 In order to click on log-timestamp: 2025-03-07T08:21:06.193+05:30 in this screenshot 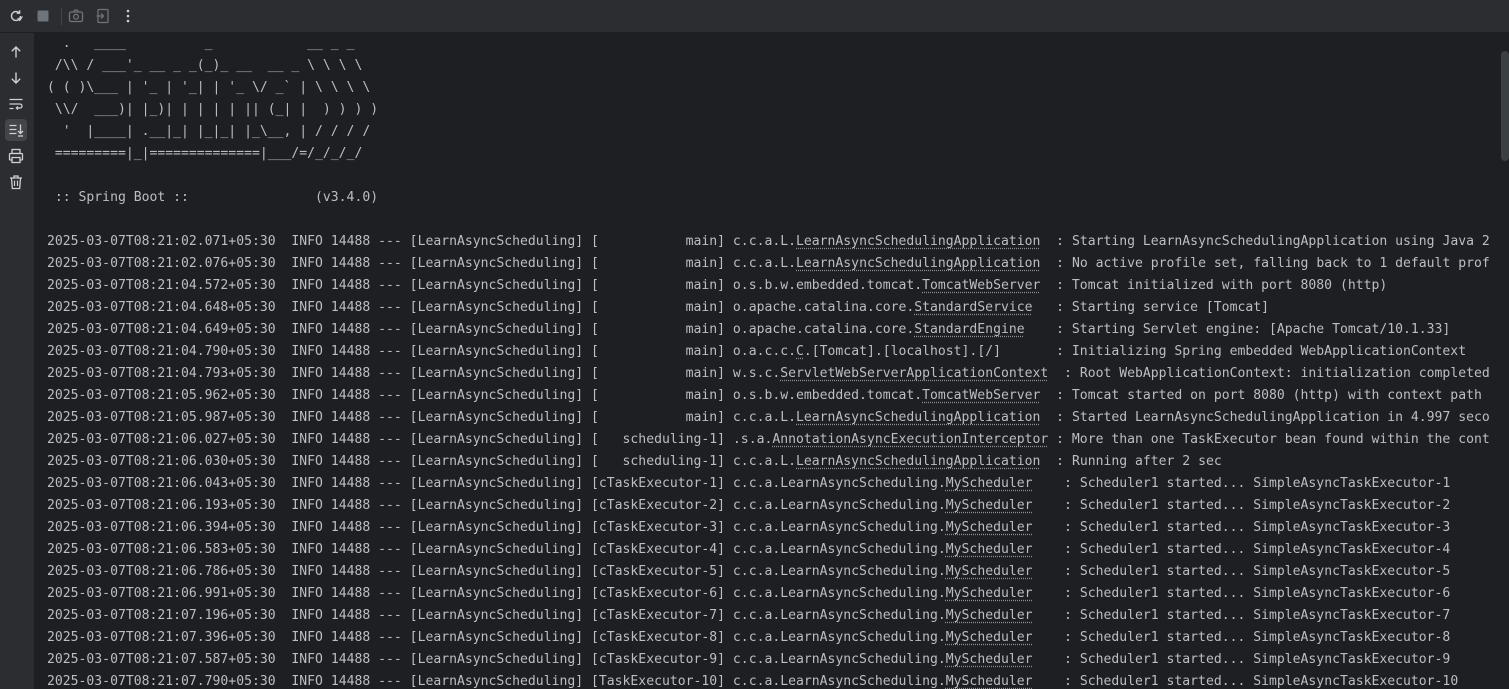, I will do `click(161, 505)`.